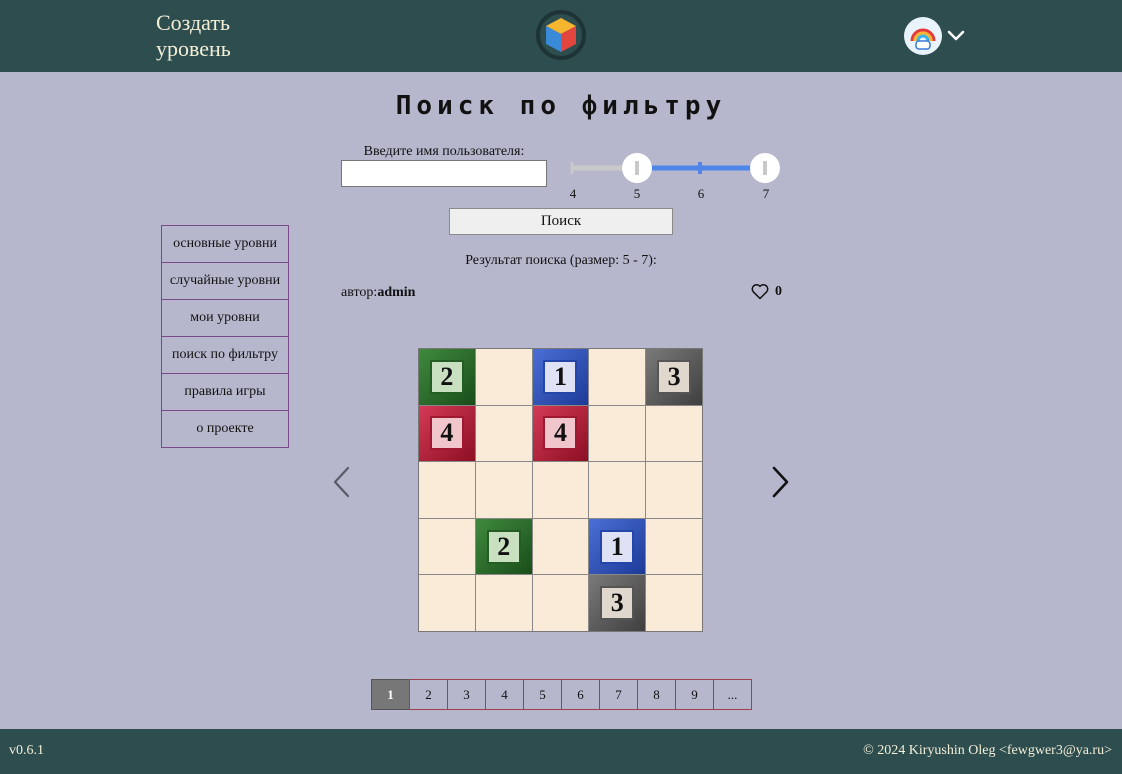 The image size is (1122, 774). I want to click on pagination-page: 7, so click(618, 694).